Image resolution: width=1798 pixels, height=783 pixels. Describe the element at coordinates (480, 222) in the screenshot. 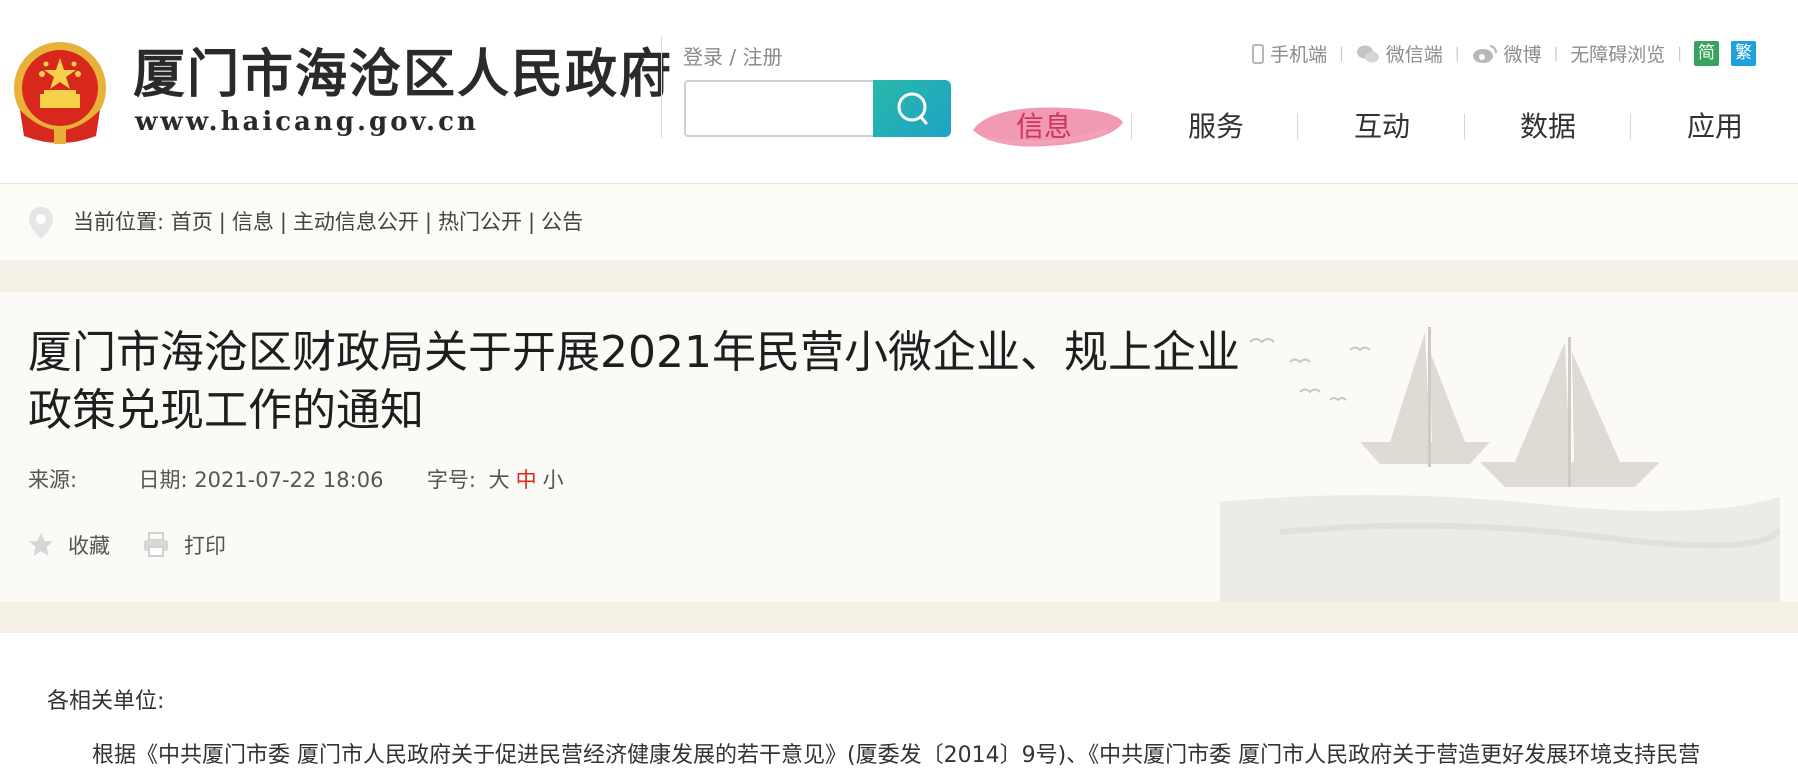

I see `breadcrumb-hot: 热门公开` at that location.